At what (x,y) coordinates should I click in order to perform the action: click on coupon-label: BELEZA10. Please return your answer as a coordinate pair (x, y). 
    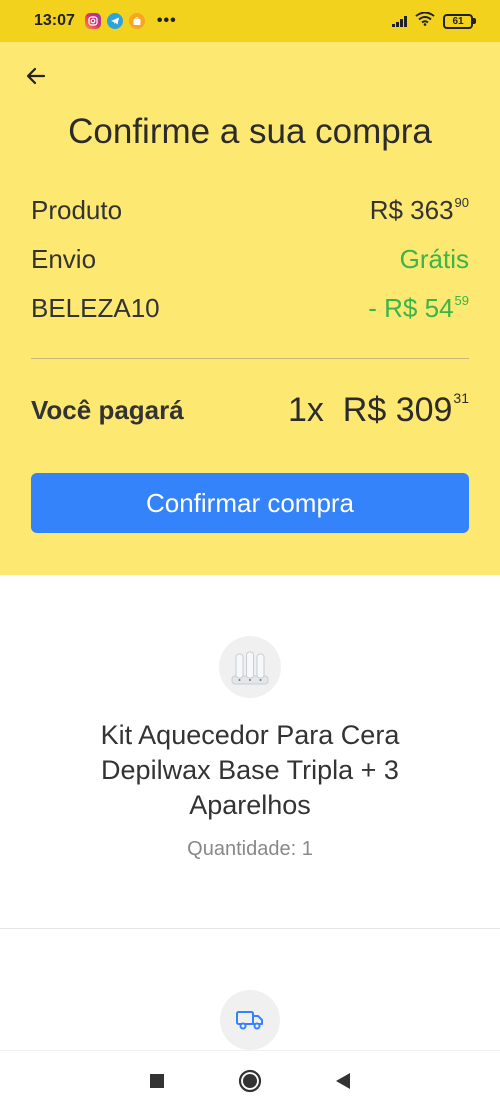
    Looking at the image, I should click on (95, 308).